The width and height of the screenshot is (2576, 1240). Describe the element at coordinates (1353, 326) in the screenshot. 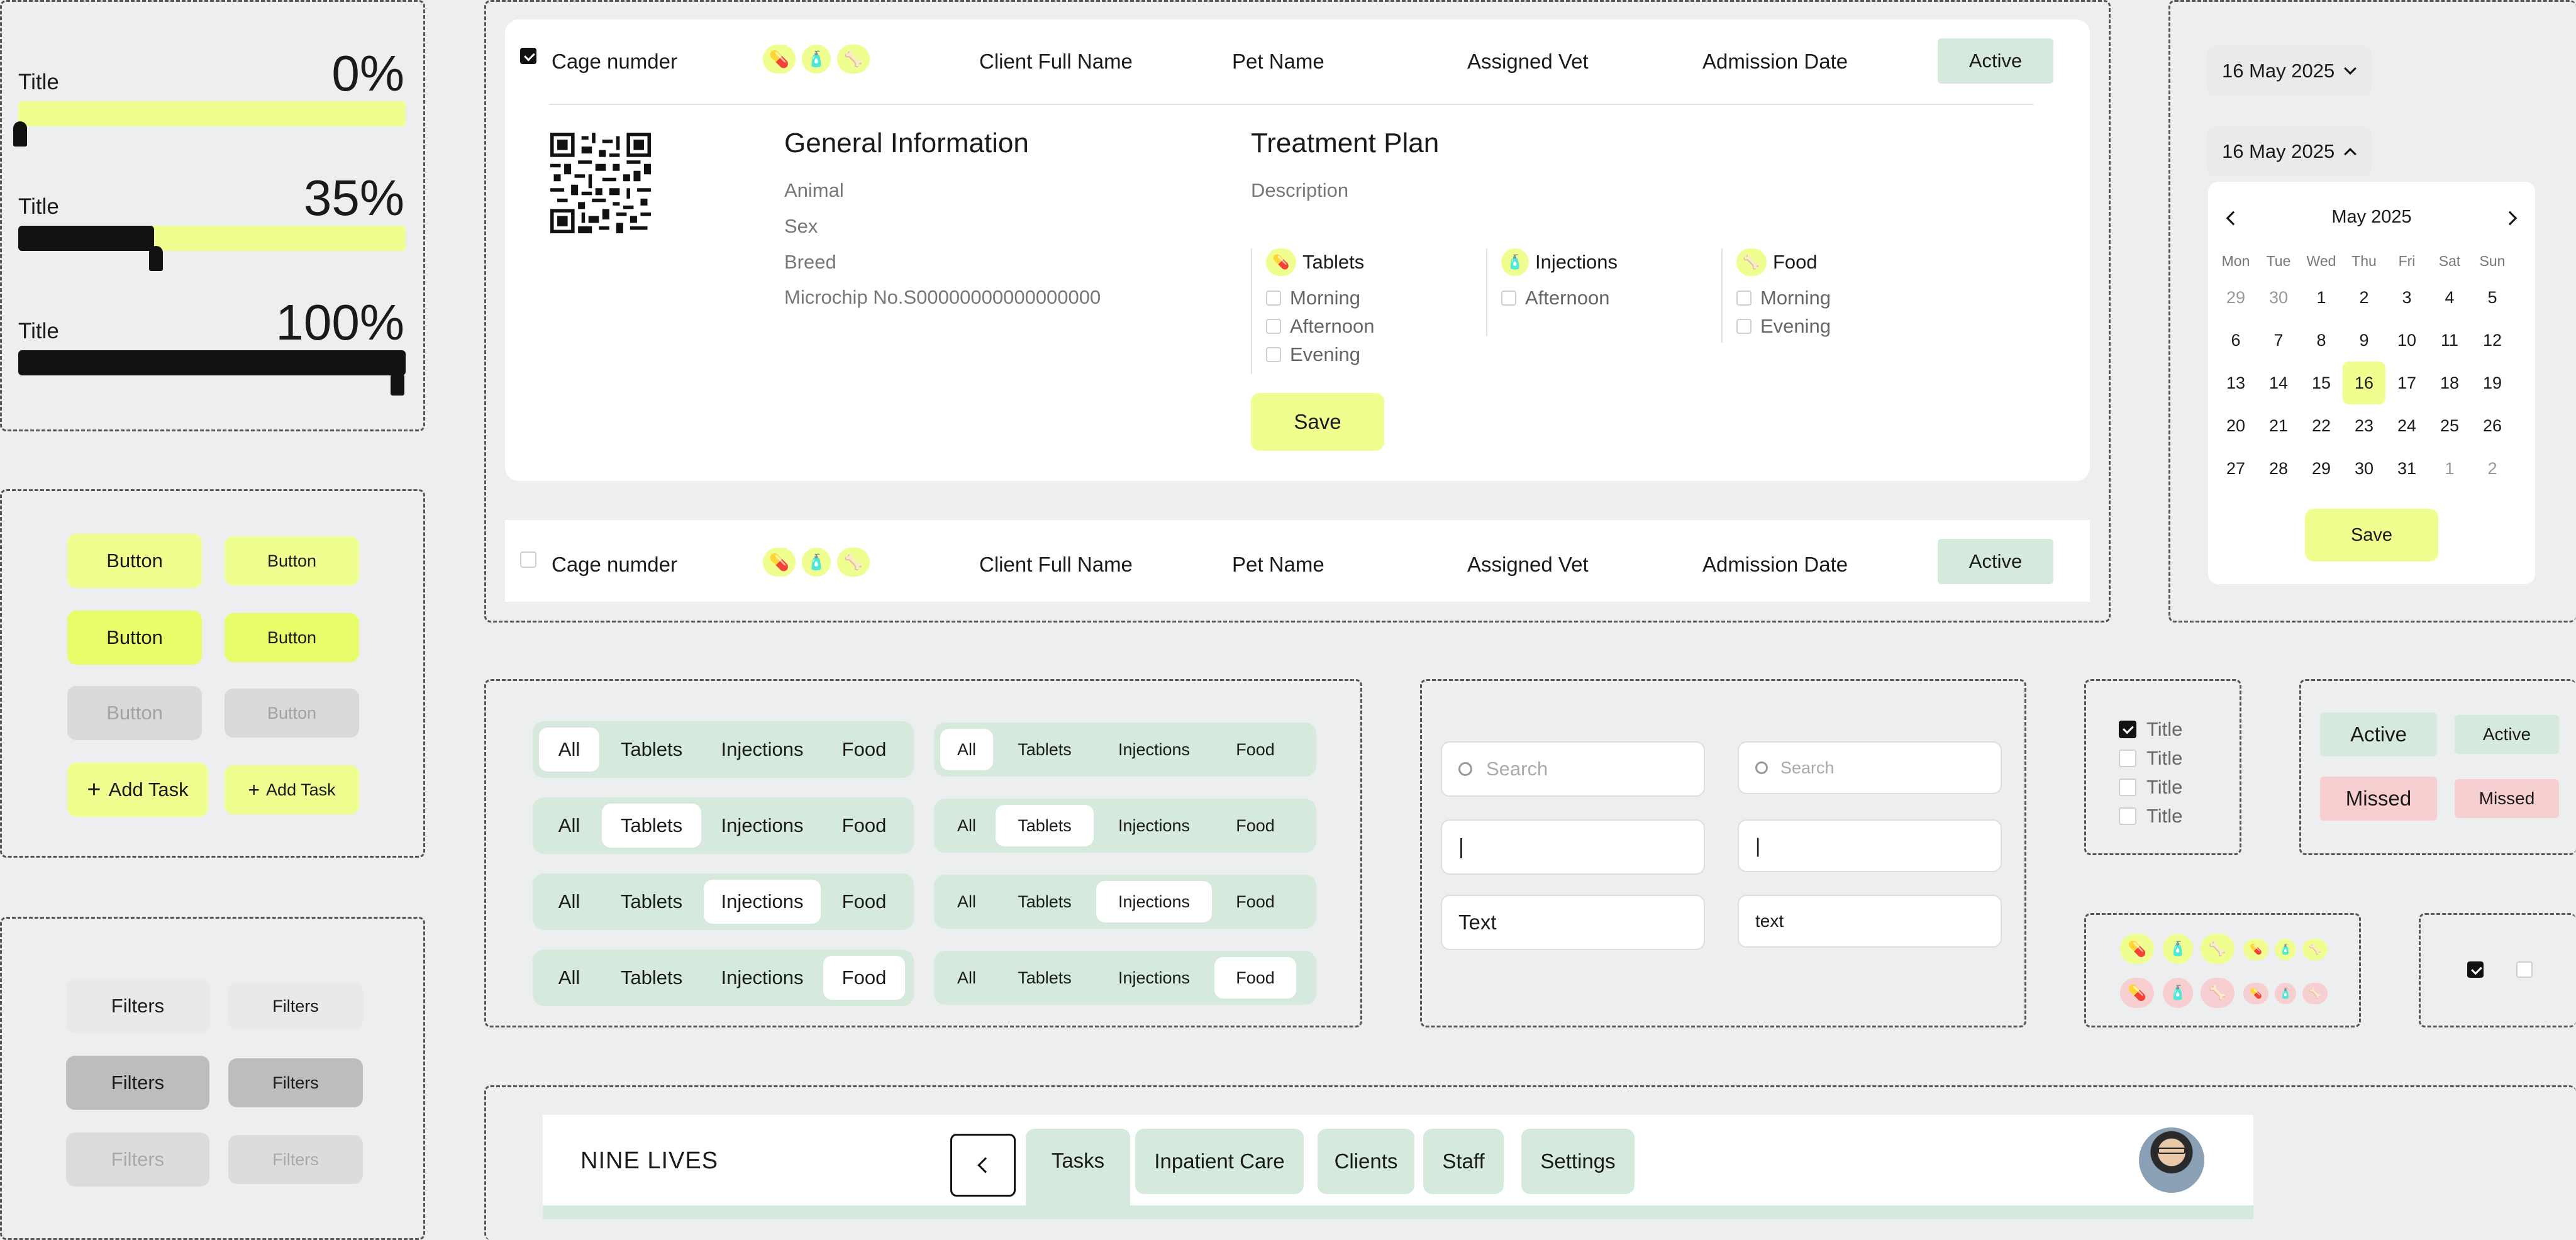

I see `treatment-item: Afternoon` at that location.